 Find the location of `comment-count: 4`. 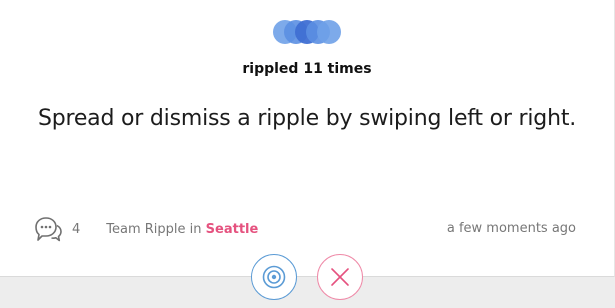

comment-count: 4 is located at coordinates (76, 229).